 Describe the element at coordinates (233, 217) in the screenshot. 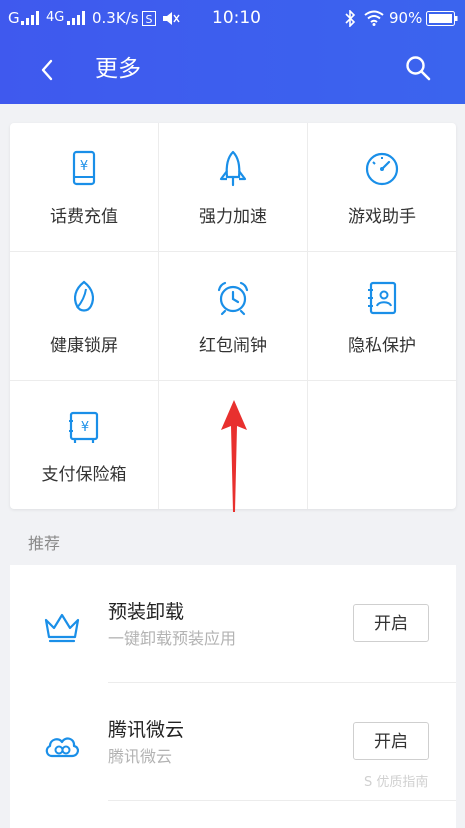

I see `grid-item-label: 强力加速` at that location.